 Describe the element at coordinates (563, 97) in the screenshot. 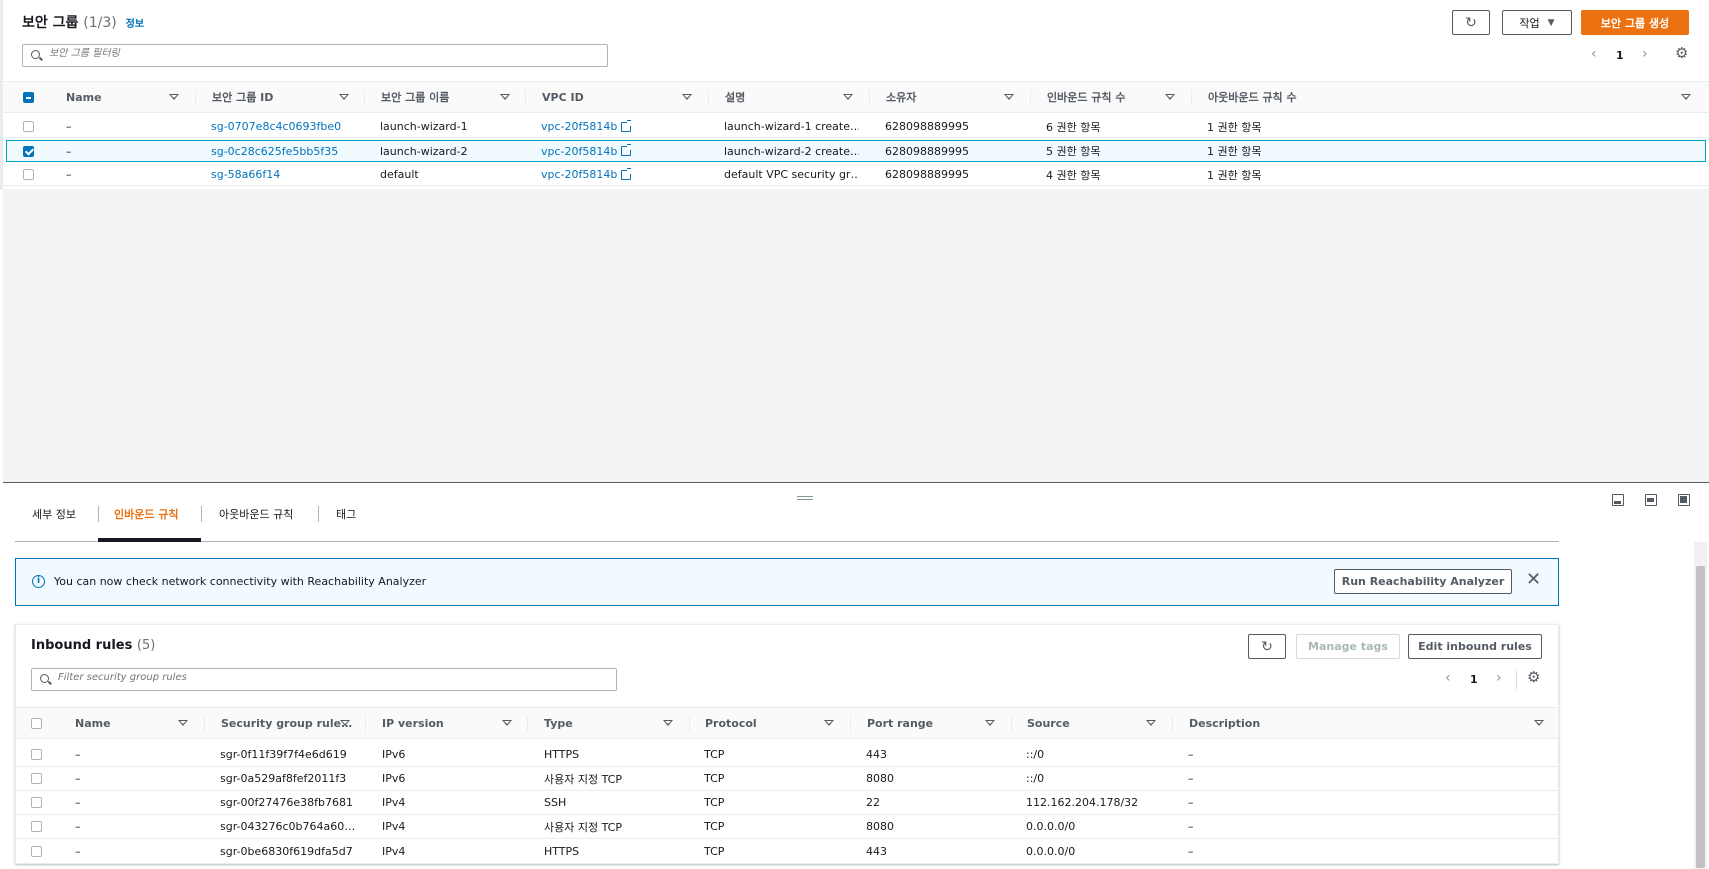

I see `col-vpc-id: VPC ID` at that location.